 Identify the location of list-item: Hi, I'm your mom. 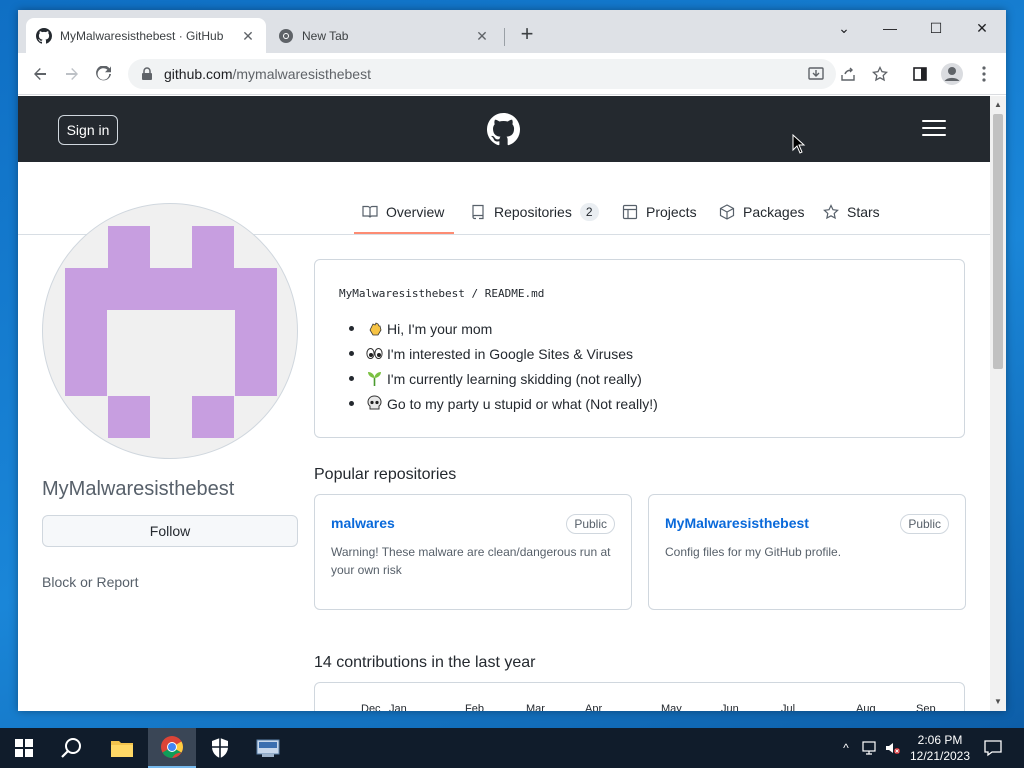
(498, 328).